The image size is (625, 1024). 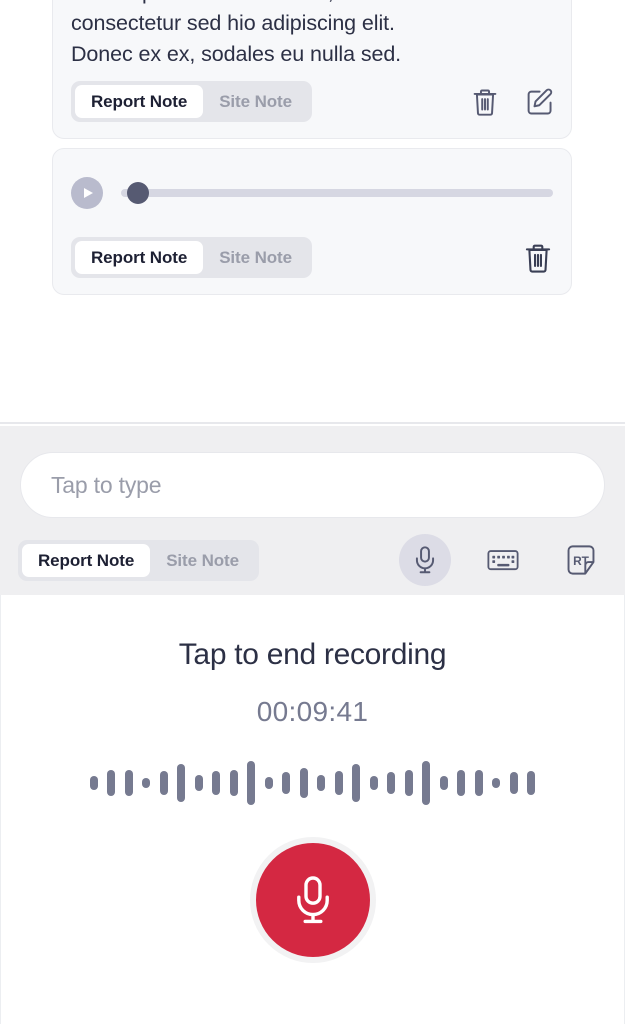 I want to click on rt-template-label: RT, so click(x=581, y=561).